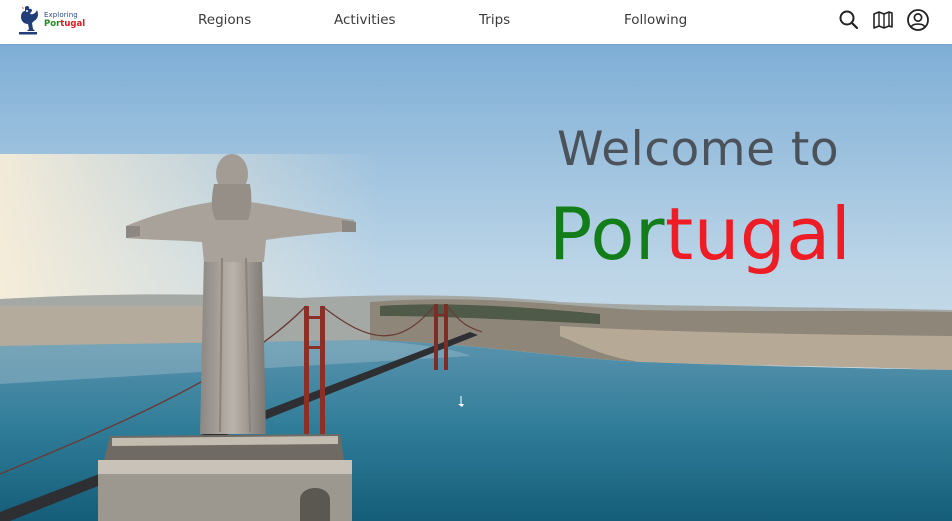 The image size is (952, 521). Describe the element at coordinates (698, 149) in the screenshot. I see `hero-welcome-text: Welcome to` at that location.